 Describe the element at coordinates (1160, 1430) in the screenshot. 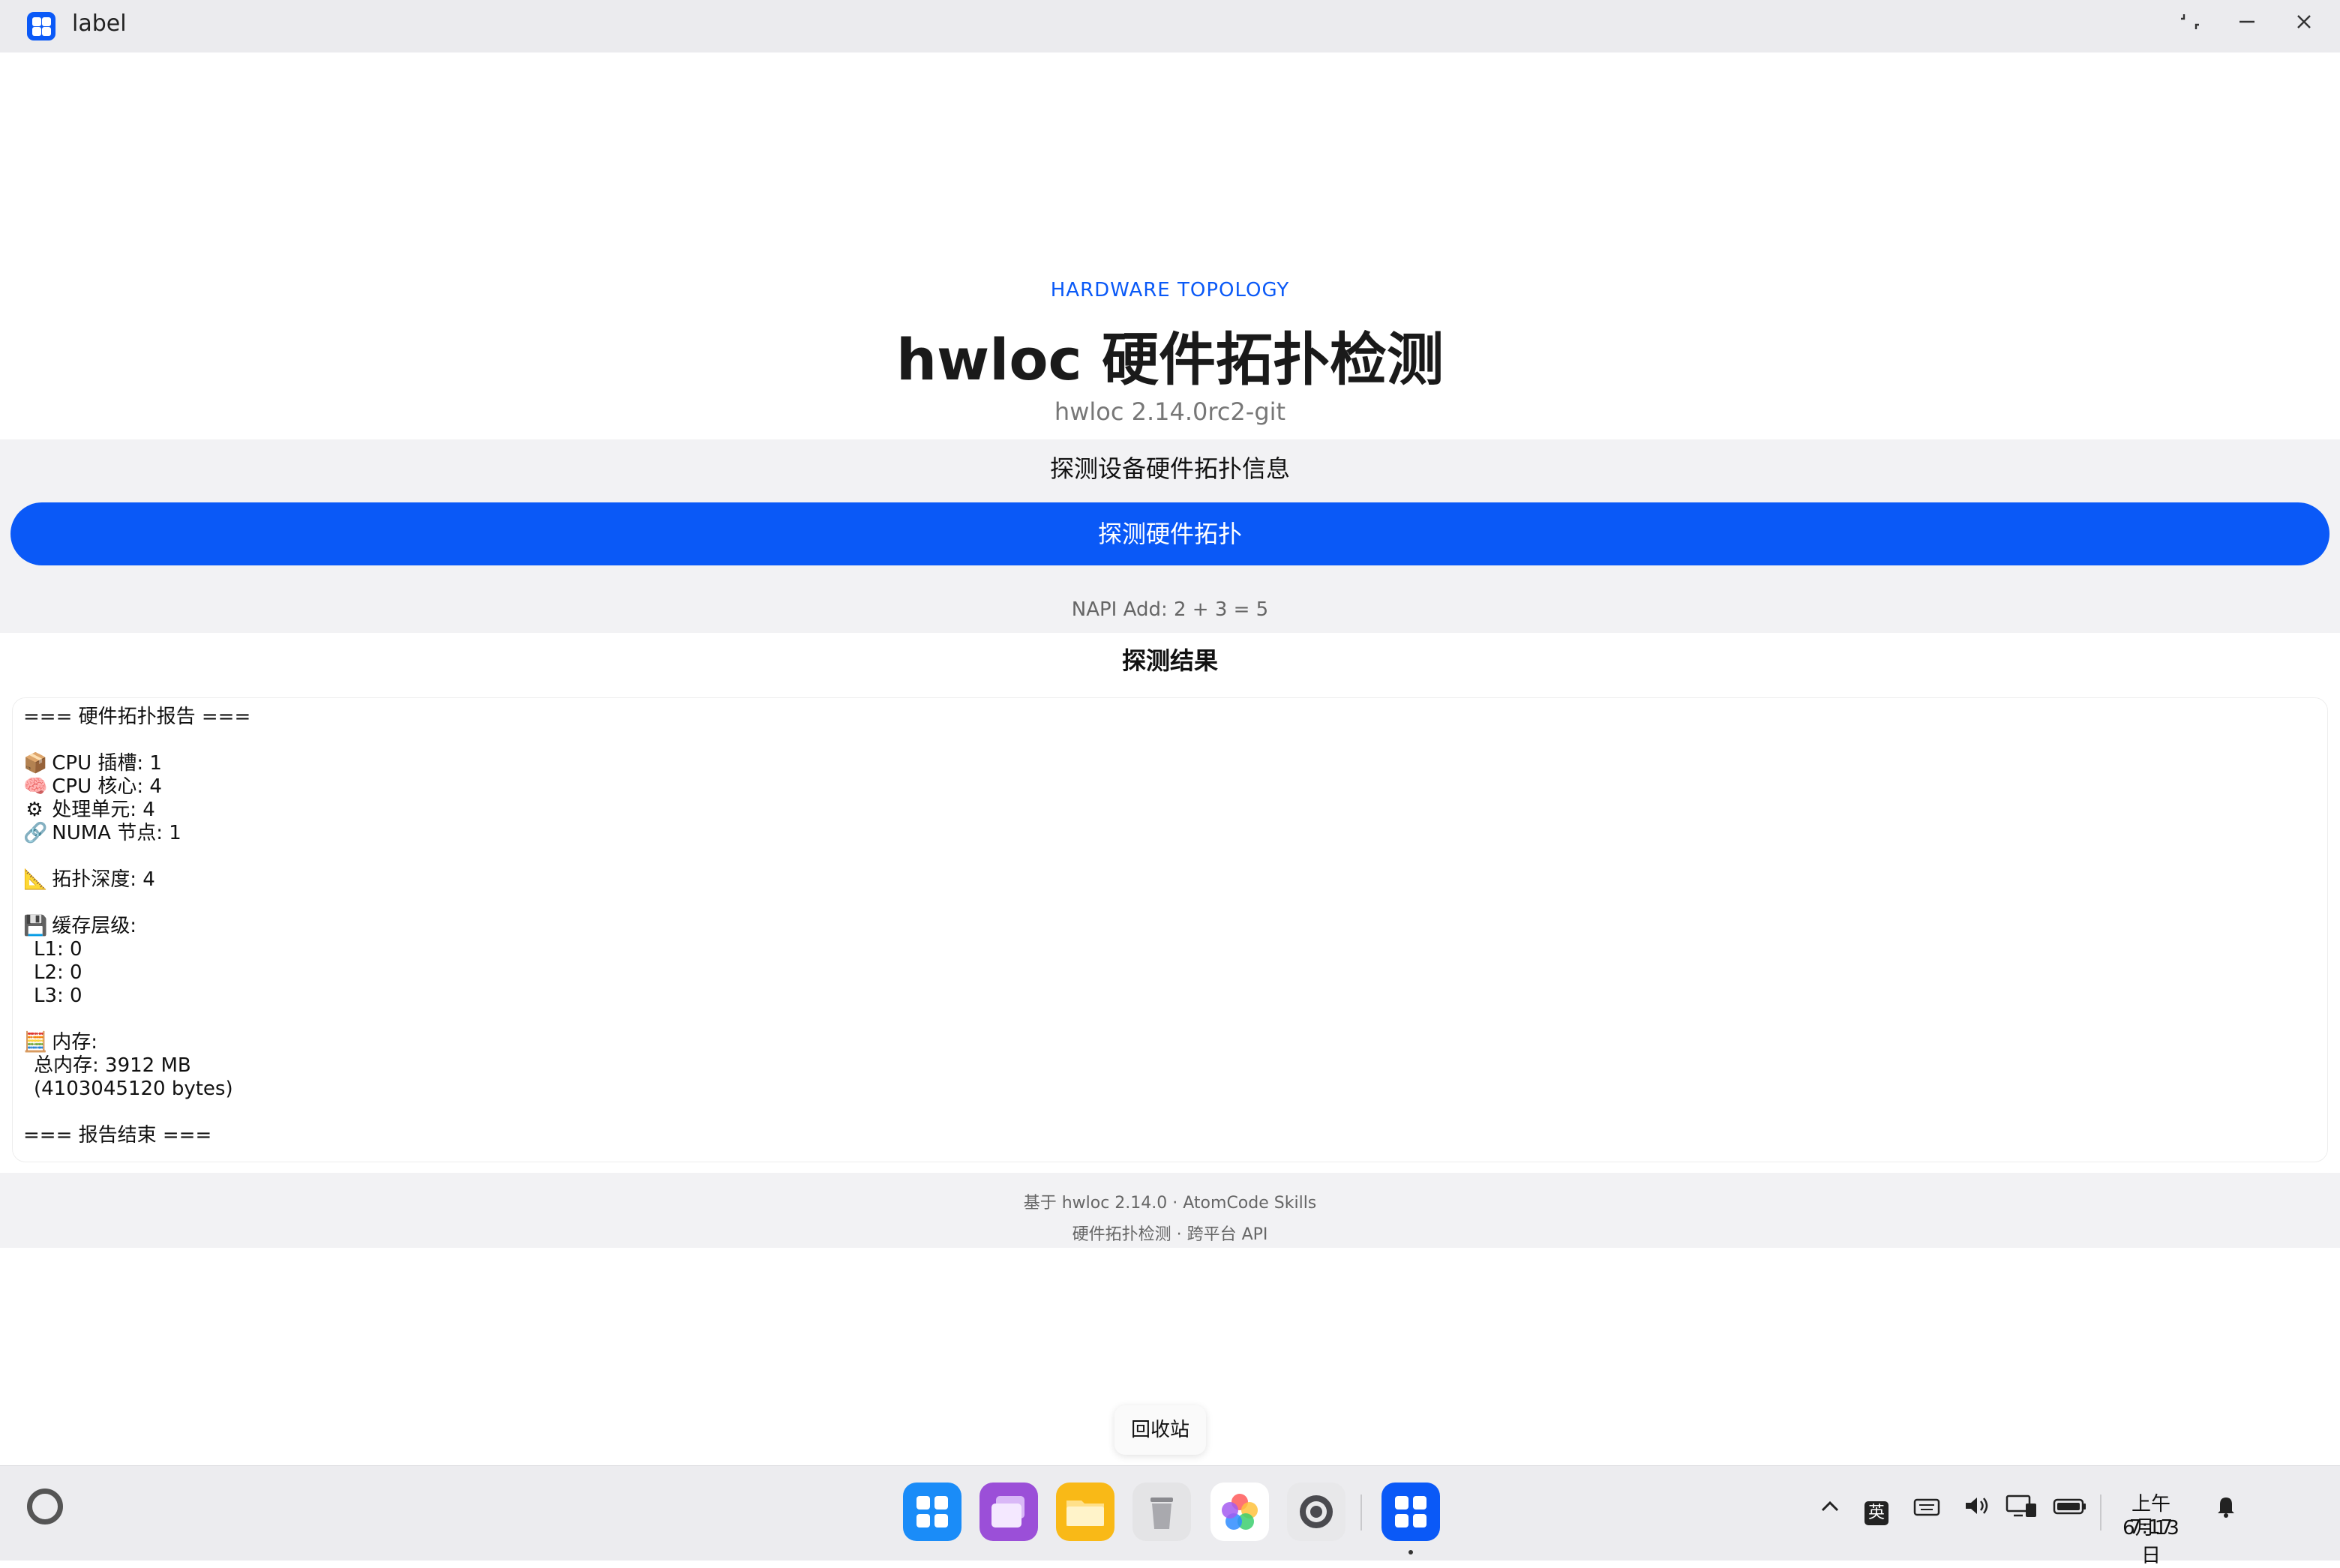

I see `trash-tooltip: 回收站` at that location.